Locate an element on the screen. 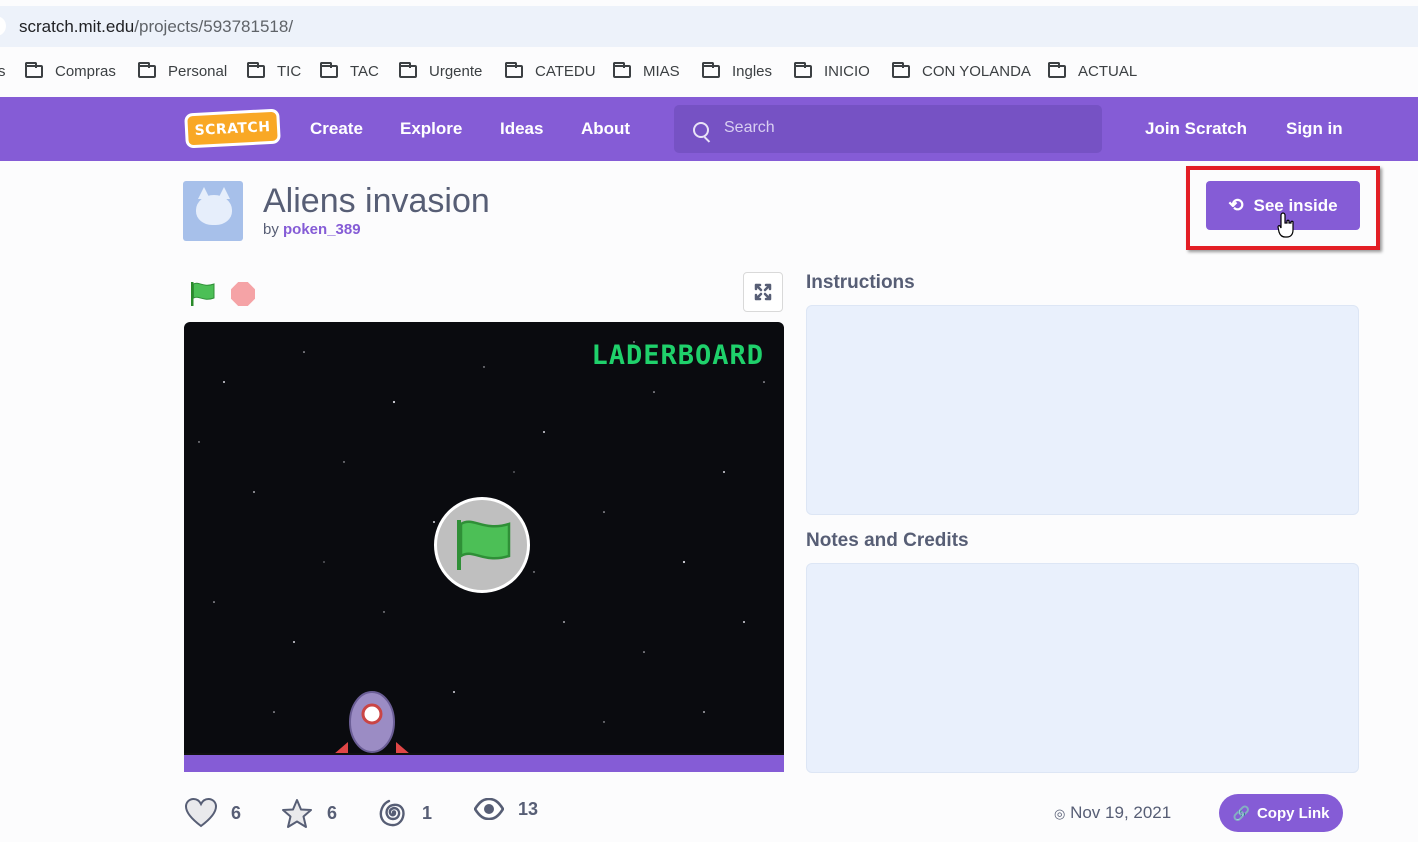 This screenshot has height=842, width=1418. leaderboard-text: LADERBOARD is located at coordinates (677, 355).